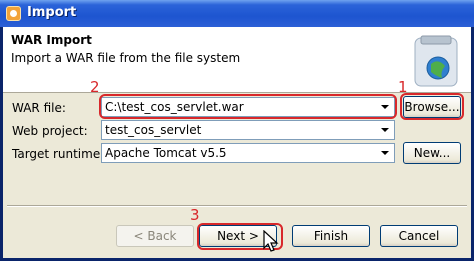  I want to click on web-project-label: Web project:, so click(50, 131).